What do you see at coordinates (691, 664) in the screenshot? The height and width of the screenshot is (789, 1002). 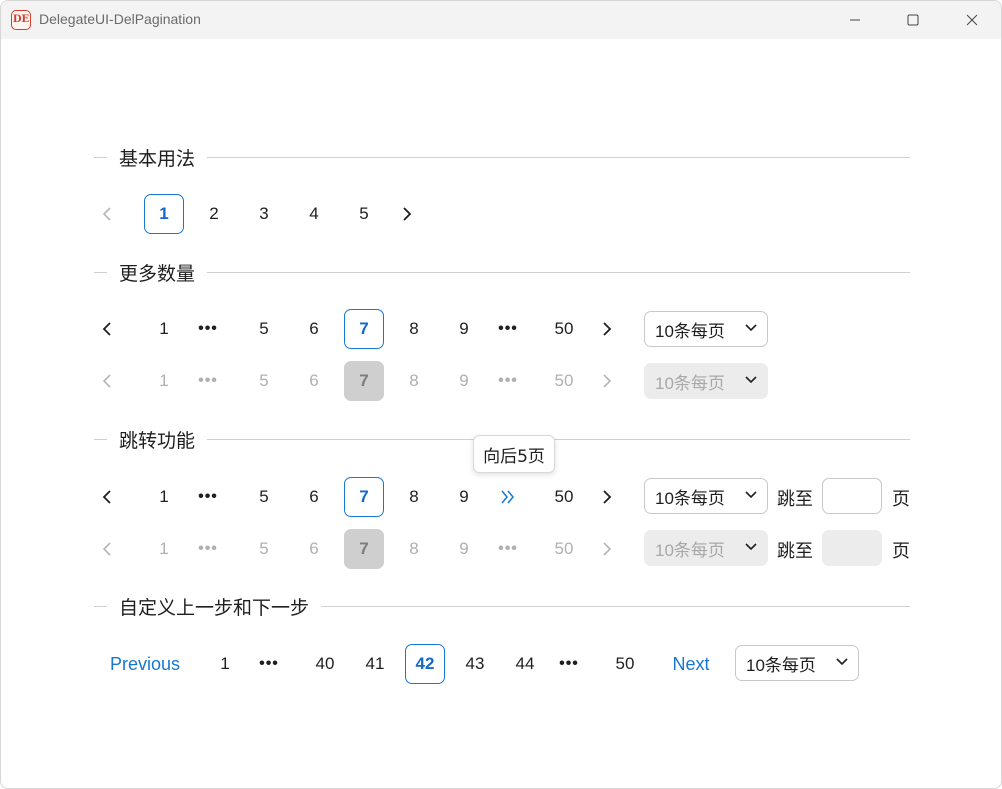 I see `next-button: Next` at bounding box center [691, 664].